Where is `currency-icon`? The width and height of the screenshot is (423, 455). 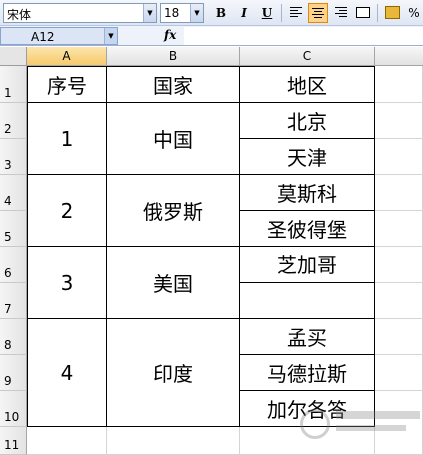 currency-icon is located at coordinates (392, 12).